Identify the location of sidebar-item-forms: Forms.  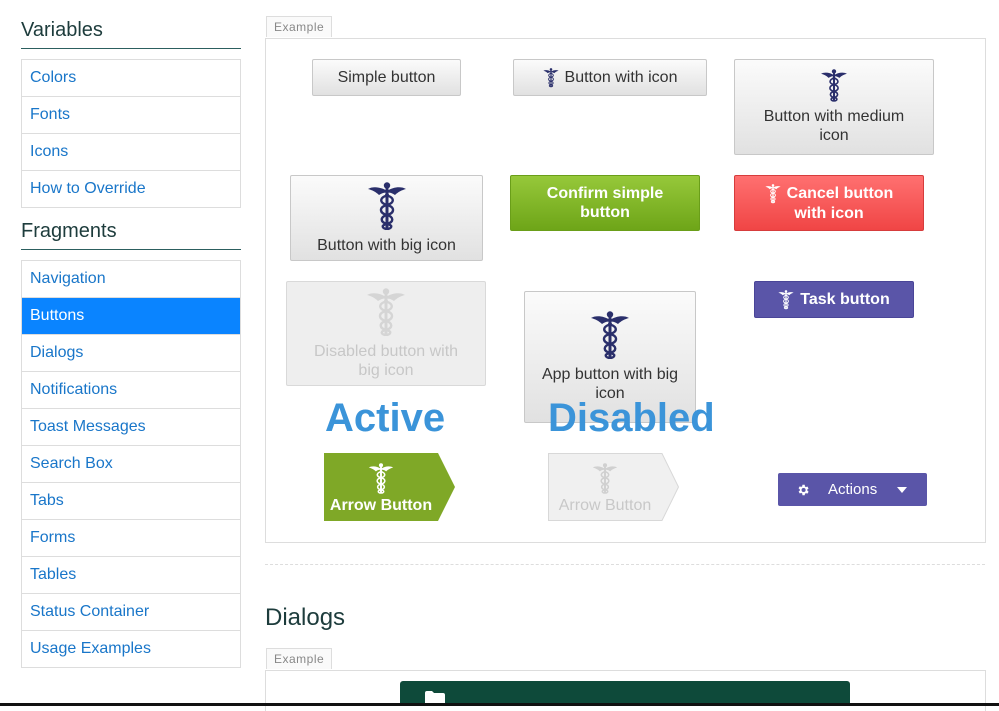
(131, 538).